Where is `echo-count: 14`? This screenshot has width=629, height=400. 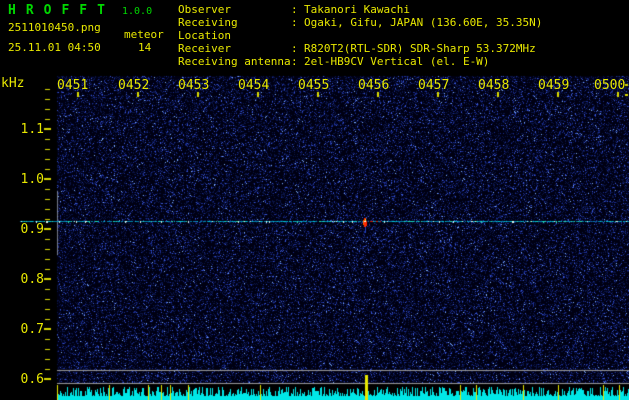 echo-count: 14 is located at coordinates (145, 47).